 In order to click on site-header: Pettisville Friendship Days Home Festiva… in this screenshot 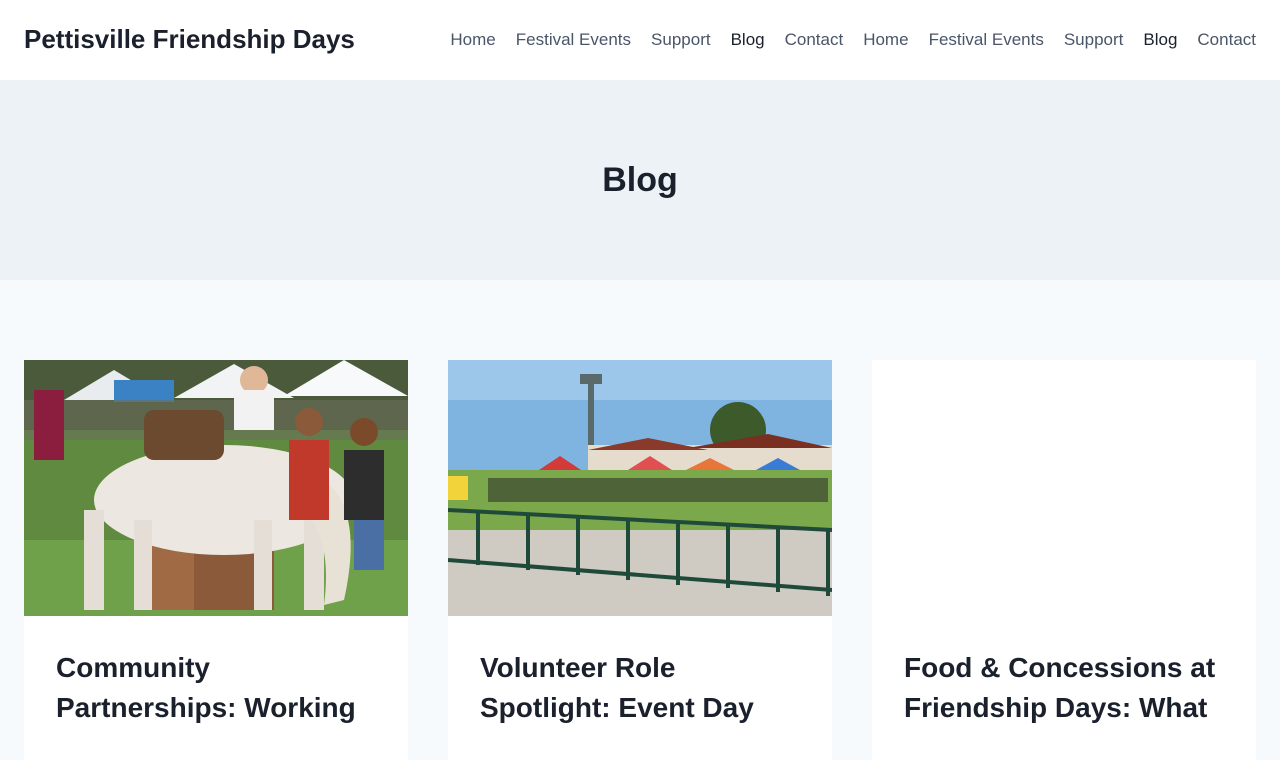, I will do `click(640, 40)`.